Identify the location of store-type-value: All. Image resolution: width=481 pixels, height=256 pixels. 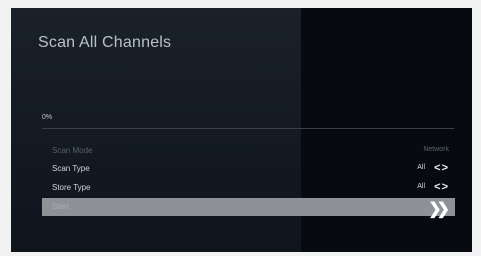
(421, 186).